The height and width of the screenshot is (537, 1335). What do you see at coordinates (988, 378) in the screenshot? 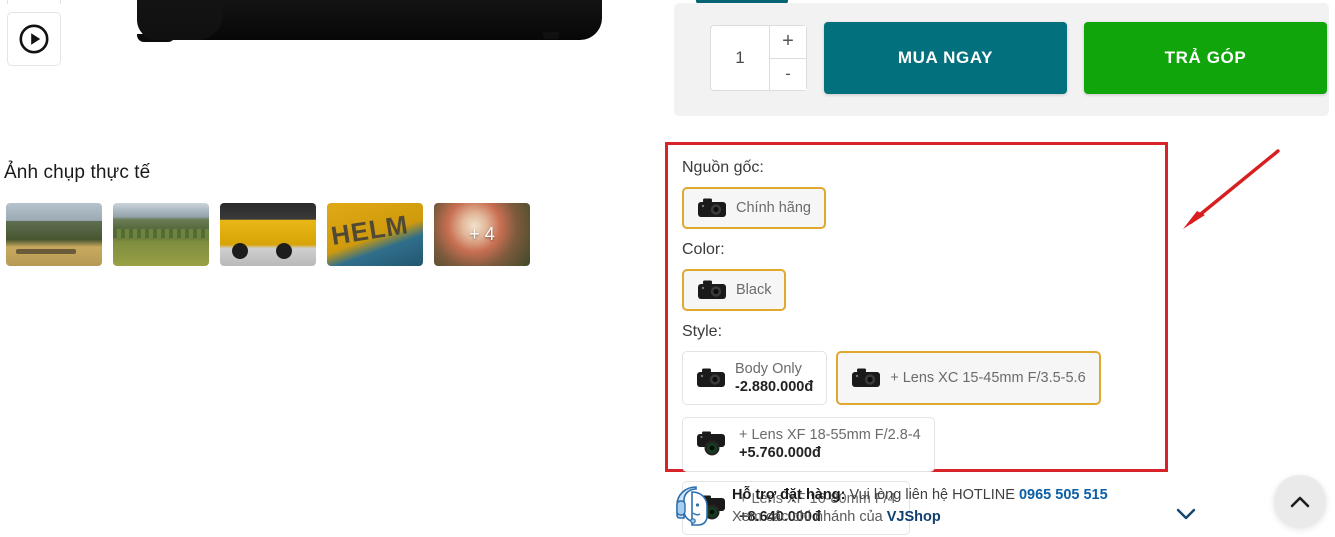
I see `option-label: + Lens XC 15-45mm F/3.5-5.6` at bounding box center [988, 378].